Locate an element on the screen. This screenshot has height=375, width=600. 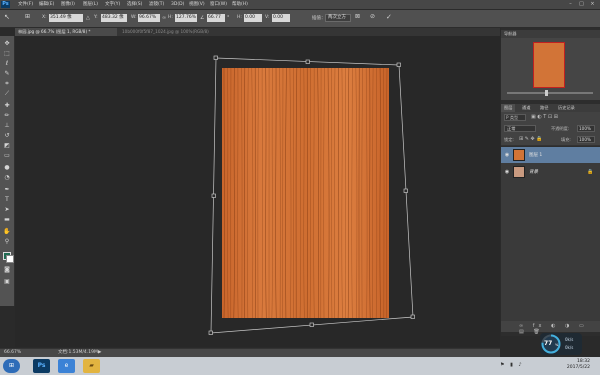
marquee-tool-icon: ⬚ is located at coordinates (7, 54).